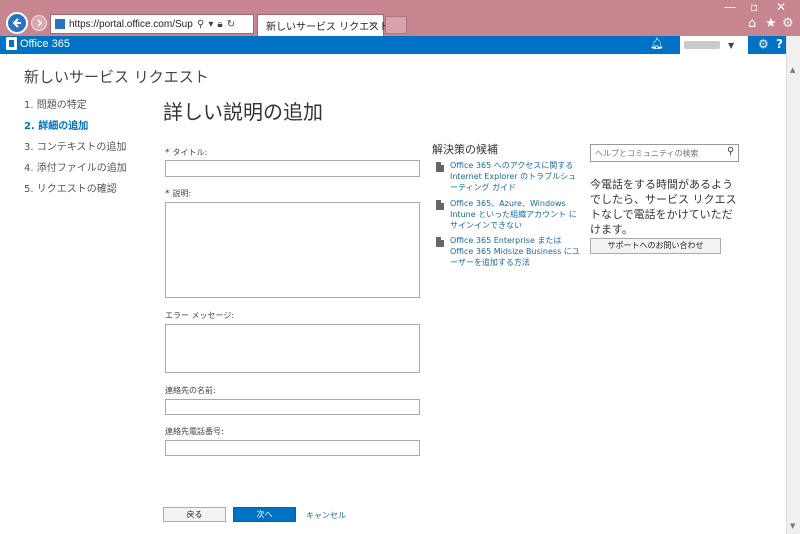  What do you see at coordinates (771, 23) in the screenshot?
I see `favorites-star-icon: ★` at bounding box center [771, 23].